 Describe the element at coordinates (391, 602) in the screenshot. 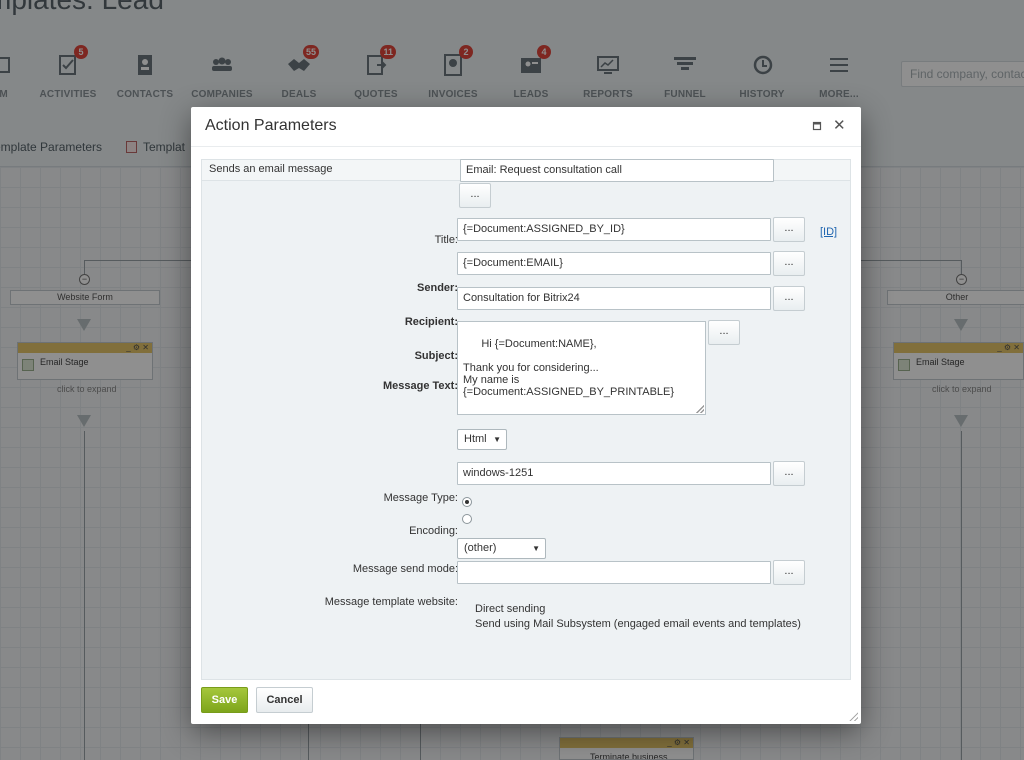

I see `template-website-label: Message template website:` at that location.